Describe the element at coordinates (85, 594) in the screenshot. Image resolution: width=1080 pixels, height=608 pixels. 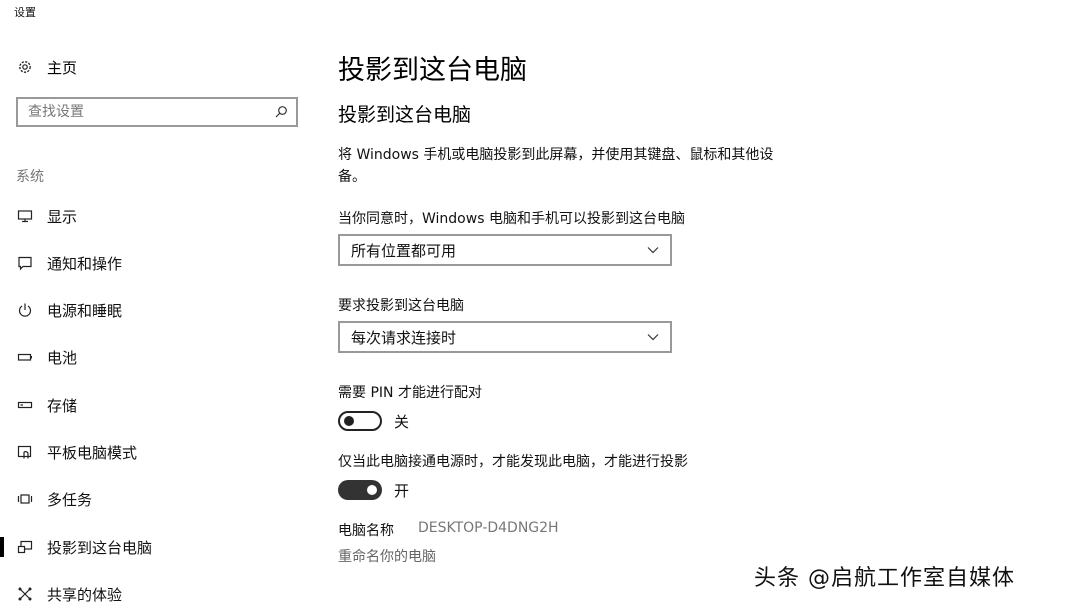
I see `sidebar-item-label: 共享的体验` at that location.